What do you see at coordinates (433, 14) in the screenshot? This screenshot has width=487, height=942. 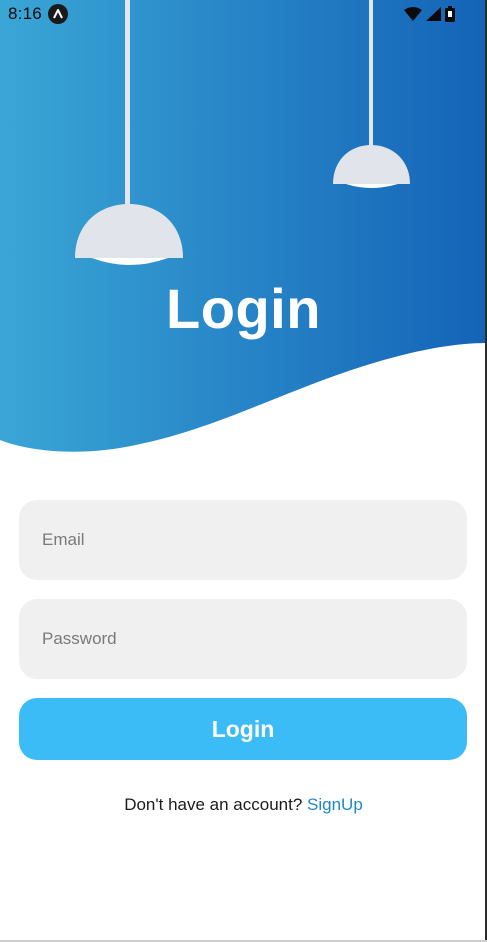 I see `cellular-signal-icon` at bounding box center [433, 14].